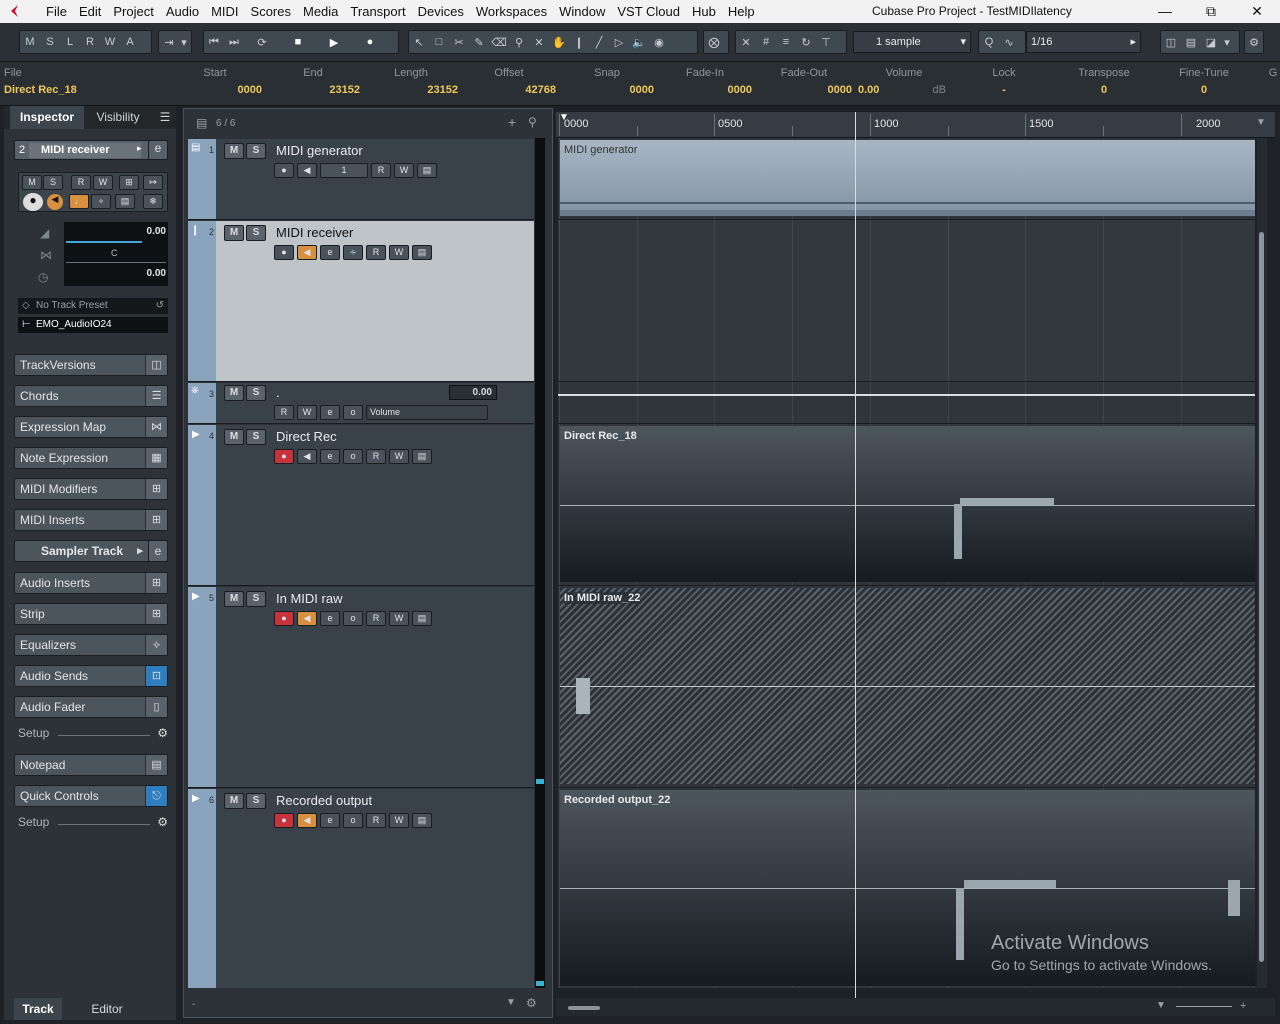 The height and width of the screenshot is (1024, 1280). What do you see at coordinates (47, 117) in the screenshot?
I see `tab-inspector: Inspector` at bounding box center [47, 117].